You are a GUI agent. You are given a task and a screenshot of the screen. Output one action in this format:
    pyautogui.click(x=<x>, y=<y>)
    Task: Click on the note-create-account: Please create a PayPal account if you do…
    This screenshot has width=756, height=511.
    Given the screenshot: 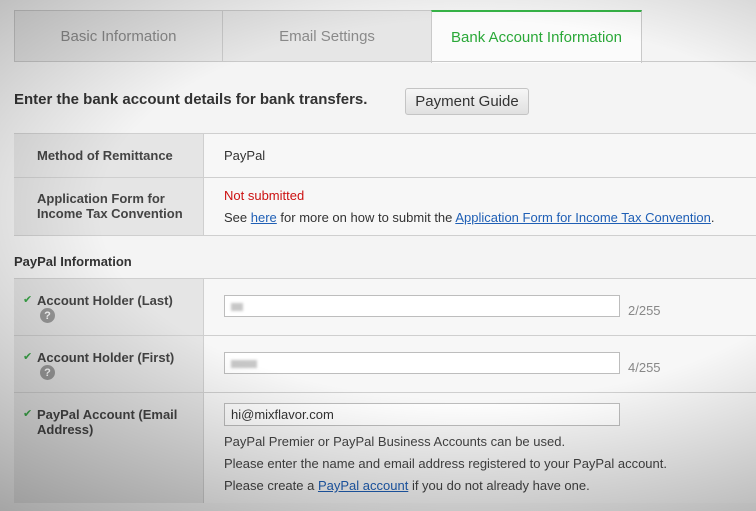 What is the action you would take?
    pyautogui.click(x=407, y=485)
    